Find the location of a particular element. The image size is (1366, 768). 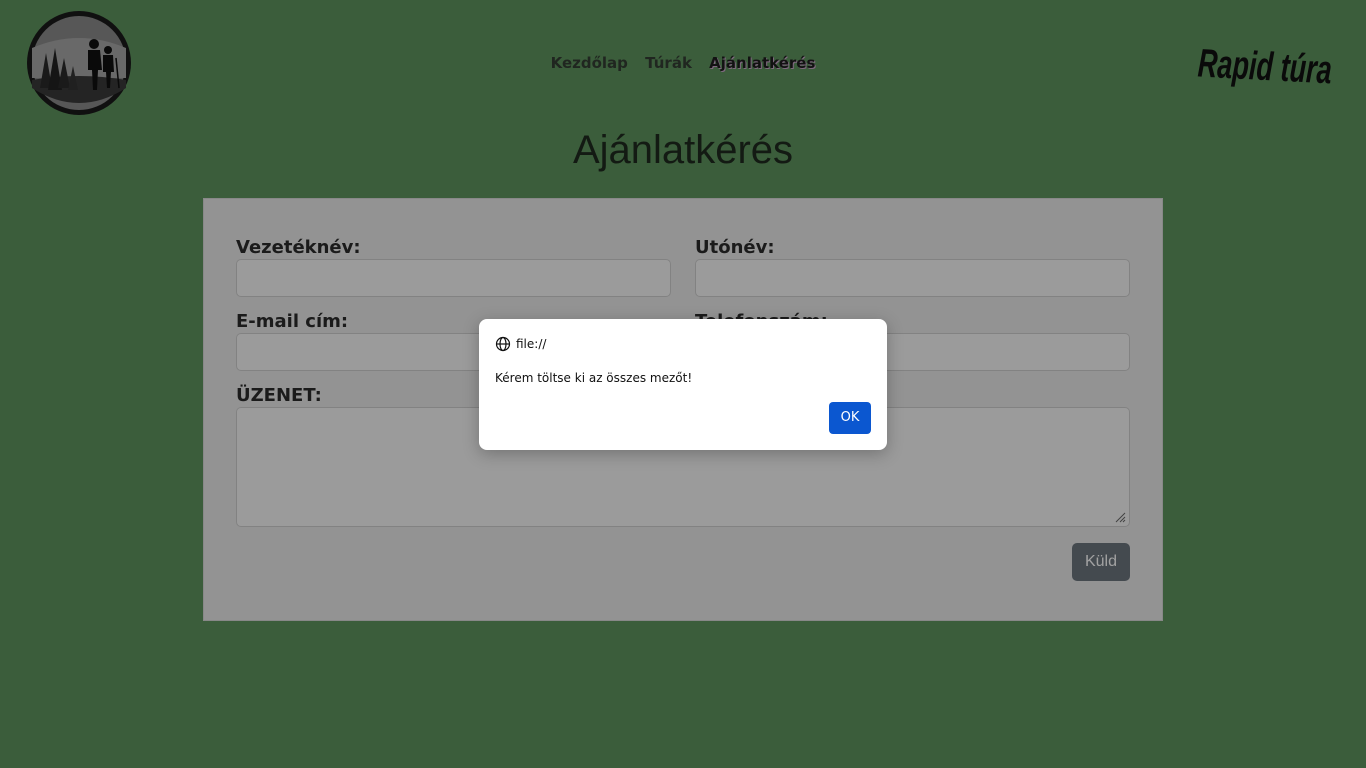

dialog-origin-text: file:// is located at coordinates (531, 344).